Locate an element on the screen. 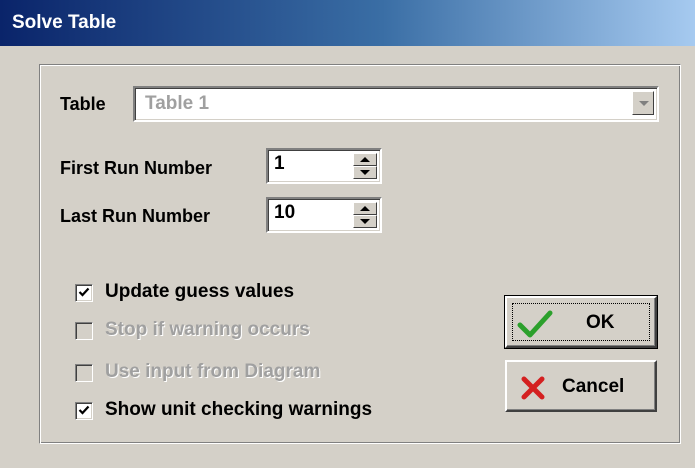 This screenshot has width=695, height=468. last-run-label: Last Run Number is located at coordinates (135, 216).